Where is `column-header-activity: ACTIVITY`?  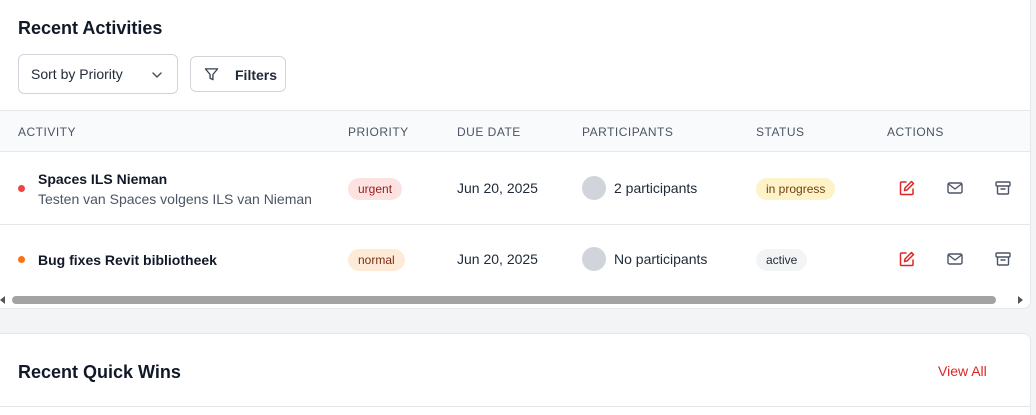 column-header-activity: ACTIVITY is located at coordinates (47, 132).